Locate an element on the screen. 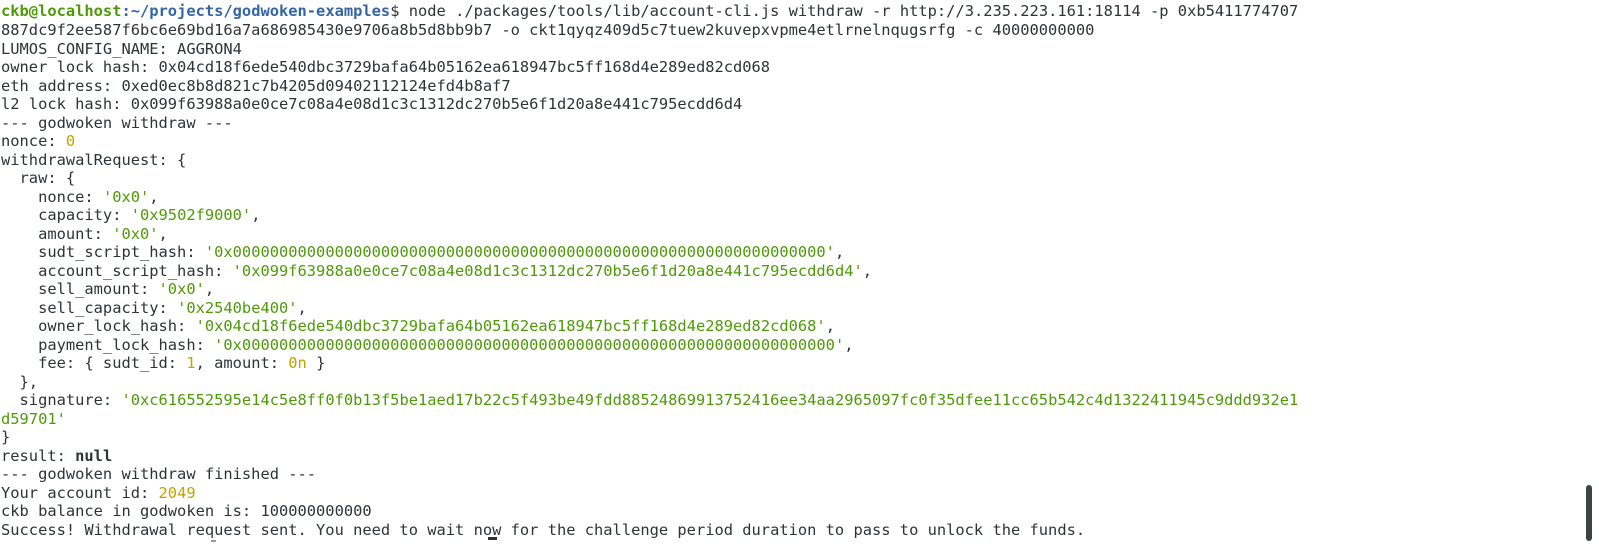 Image resolution: width=1599 pixels, height=551 pixels. raw-field-line: amount: '0x0', is located at coordinates (84, 234).